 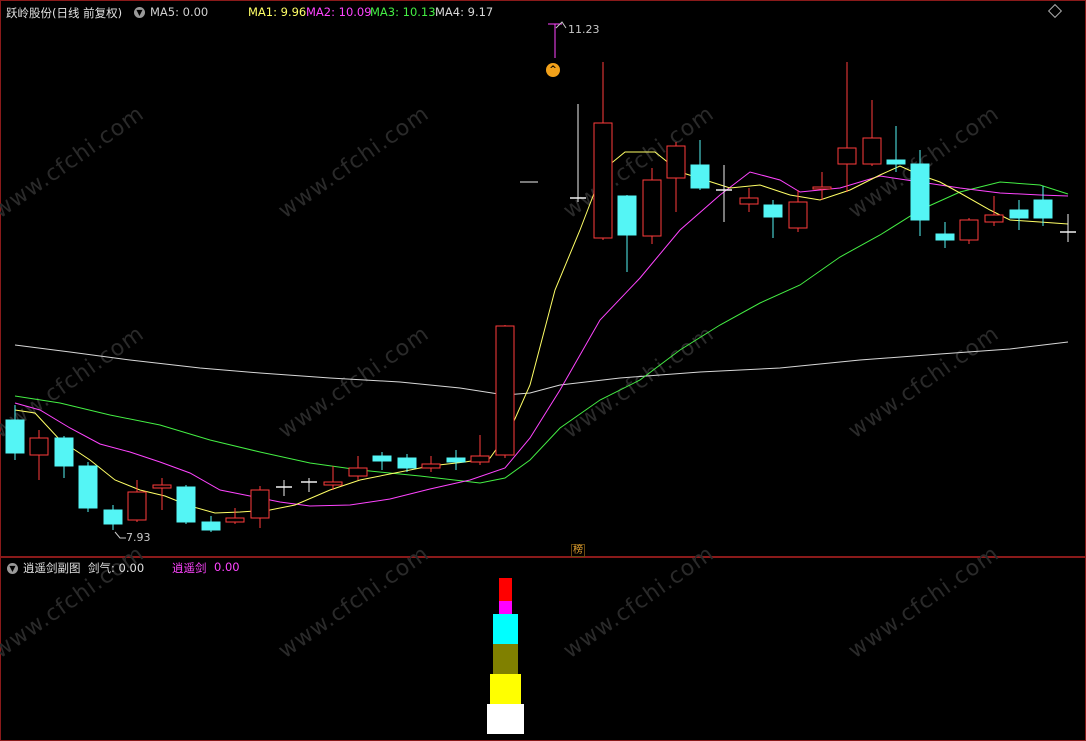 I want to click on high-price-label: 11.23, so click(x=584, y=29).